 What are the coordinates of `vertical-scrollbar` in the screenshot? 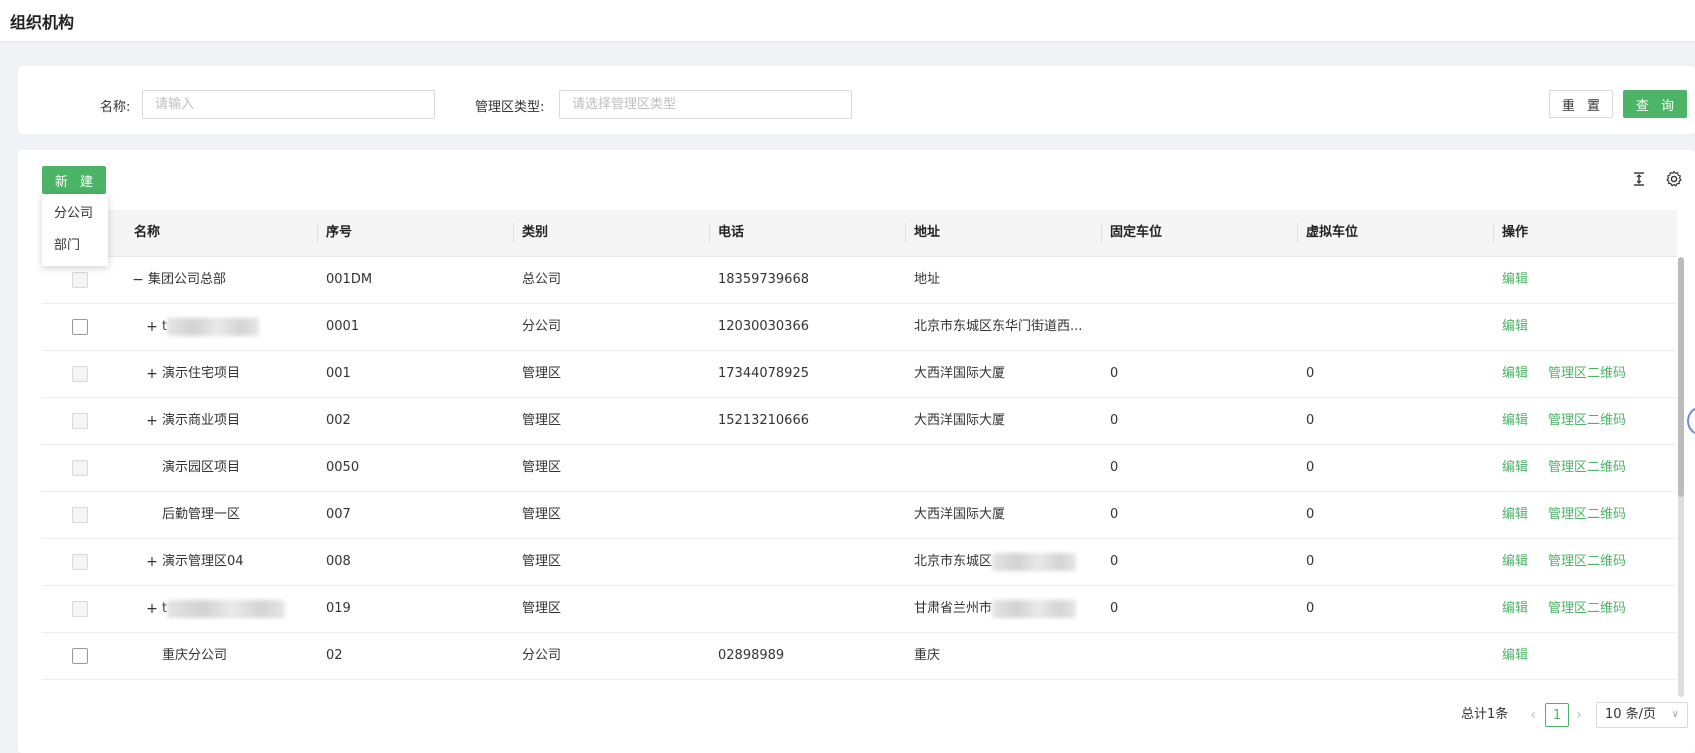 It's located at (1681, 477).